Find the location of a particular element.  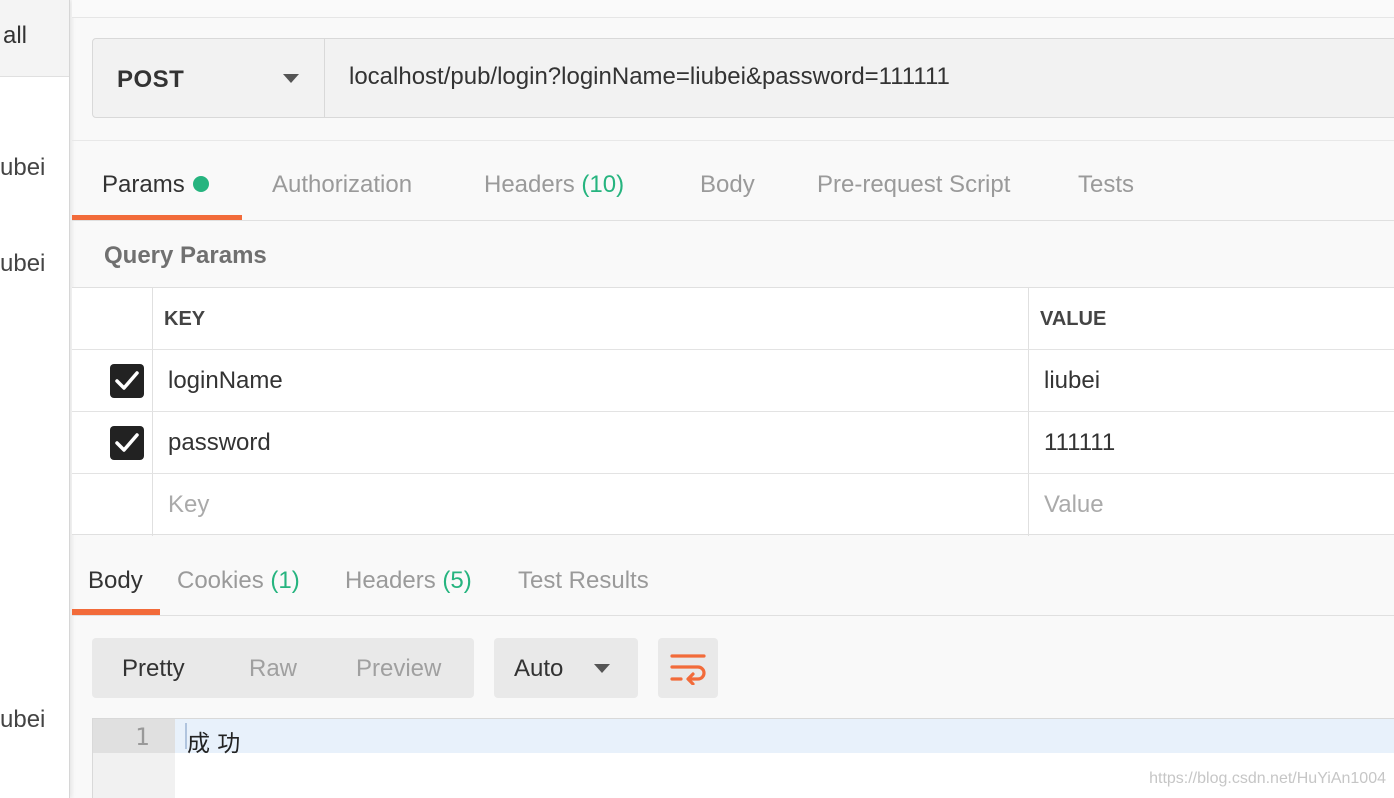

new-value-input: Value is located at coordinates (1074, 505).